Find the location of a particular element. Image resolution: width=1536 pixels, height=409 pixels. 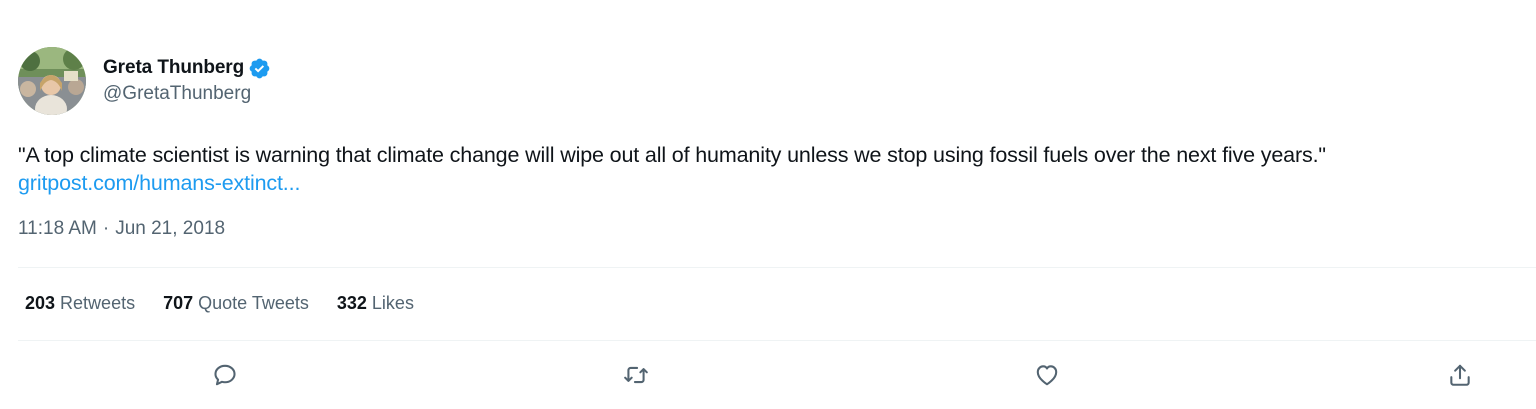

like-button is located at coordinates (1047, 375).